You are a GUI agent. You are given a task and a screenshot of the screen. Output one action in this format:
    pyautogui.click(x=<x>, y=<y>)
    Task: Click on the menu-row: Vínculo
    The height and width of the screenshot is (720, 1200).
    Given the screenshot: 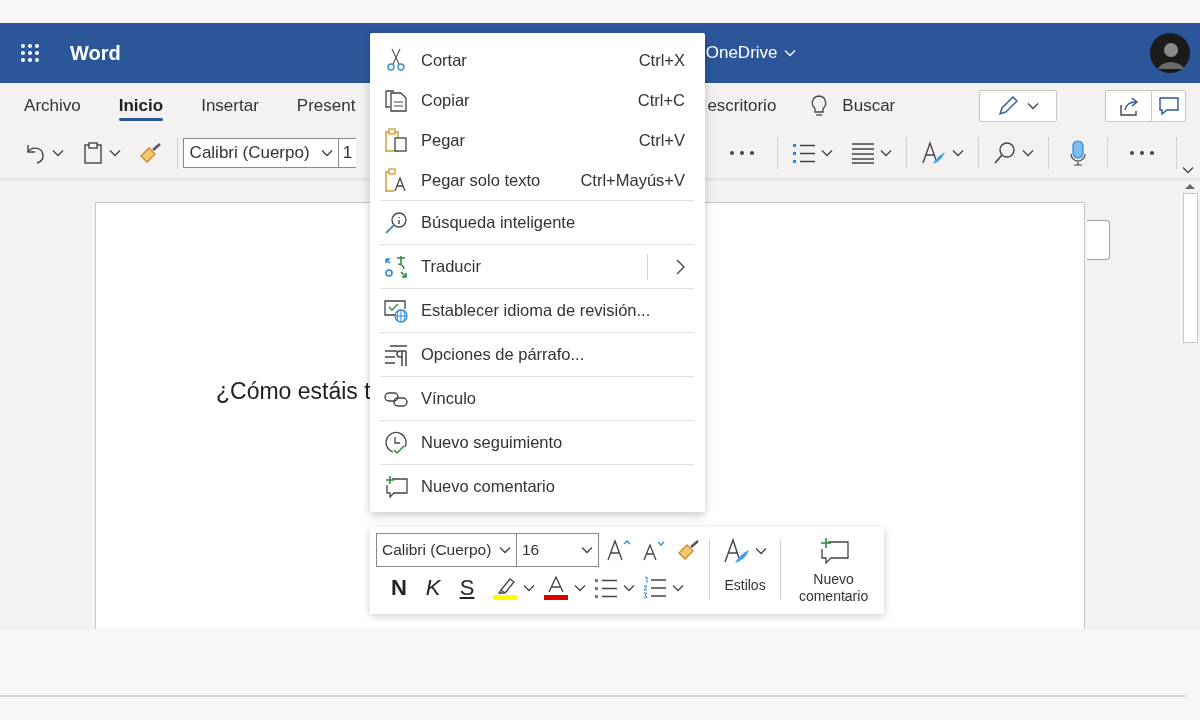 What is the action you would take?
    pyautogui.click(x=537, y=398)
    